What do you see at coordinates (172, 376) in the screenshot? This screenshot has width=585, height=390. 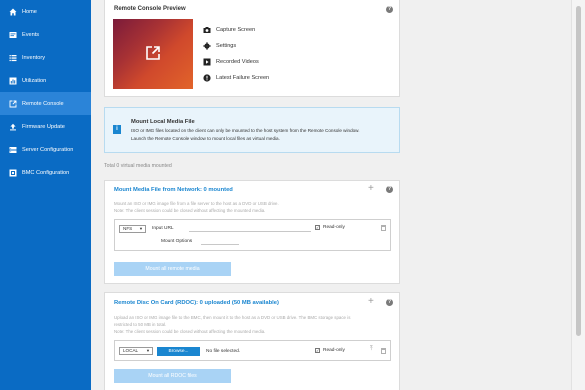 I see `mount-all-rdoc-files-button: Mount all RDOC files` at bounding box center [172, 376].